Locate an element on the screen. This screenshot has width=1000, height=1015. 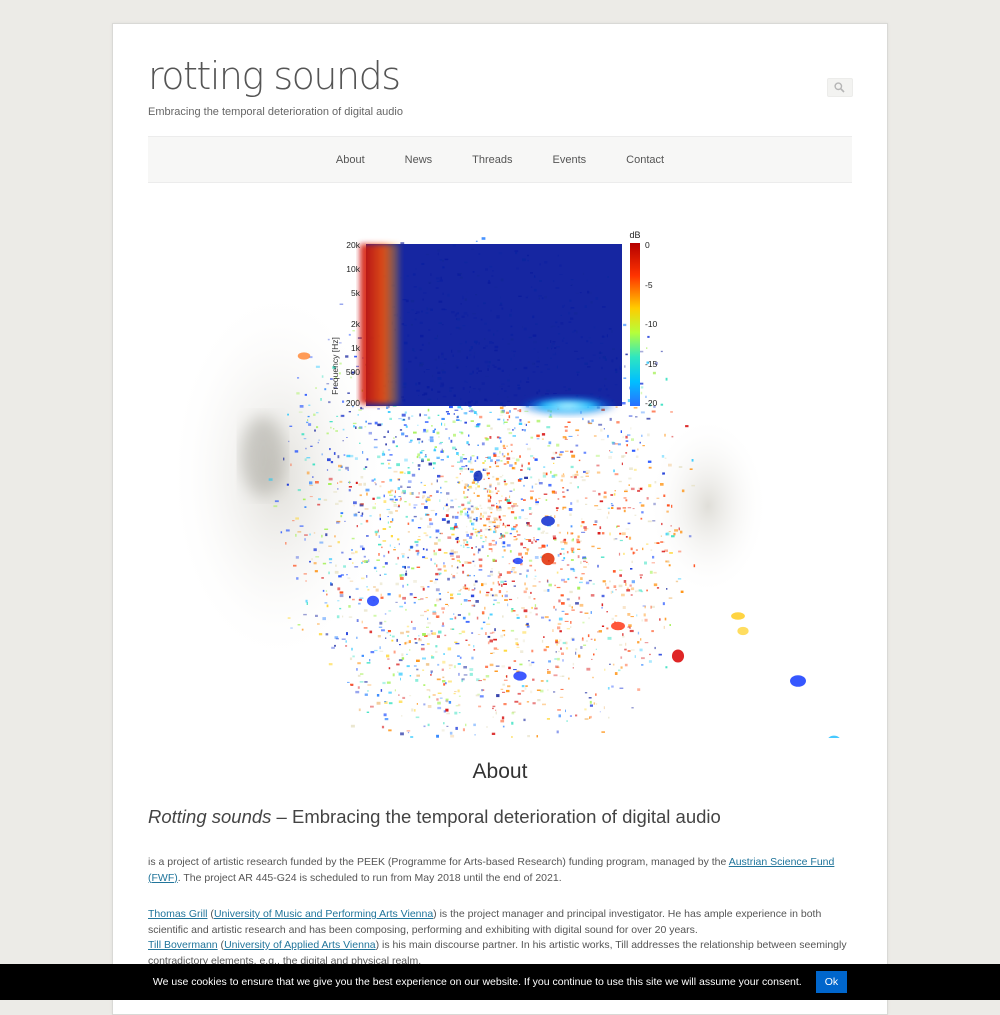
subheading-project-name: Rotting sounds is located at coordinates (210, 816).